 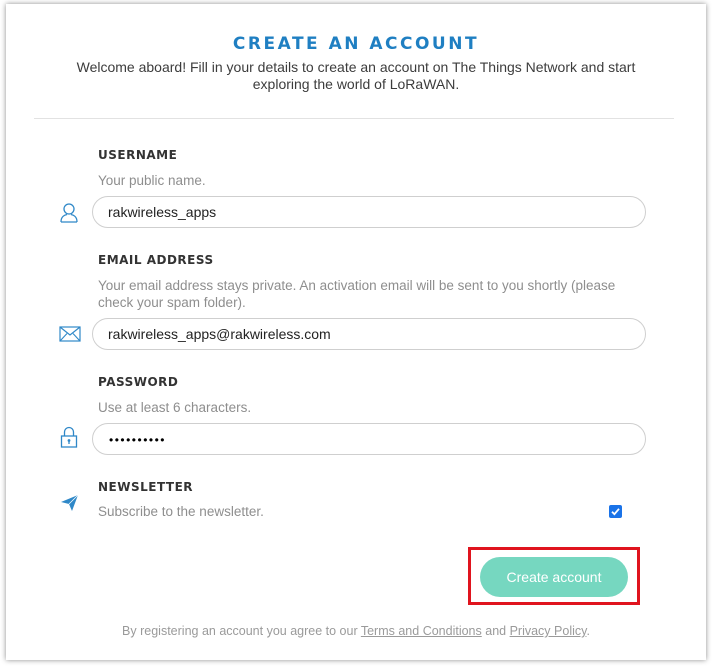 I want to click on terms-link: Terms and Conditions, so click(x=421, y=631).